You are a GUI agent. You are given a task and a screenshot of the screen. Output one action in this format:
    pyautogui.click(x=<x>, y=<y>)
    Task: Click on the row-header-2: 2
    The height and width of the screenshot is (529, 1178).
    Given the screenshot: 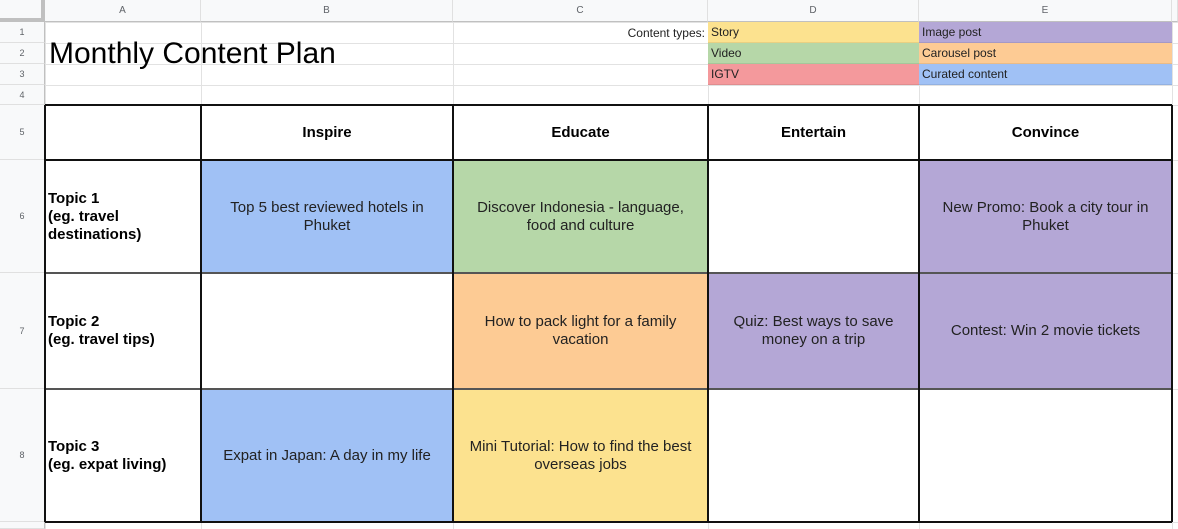 What is the action you would take?
    pyautogui.click(x=22, y=53)
    